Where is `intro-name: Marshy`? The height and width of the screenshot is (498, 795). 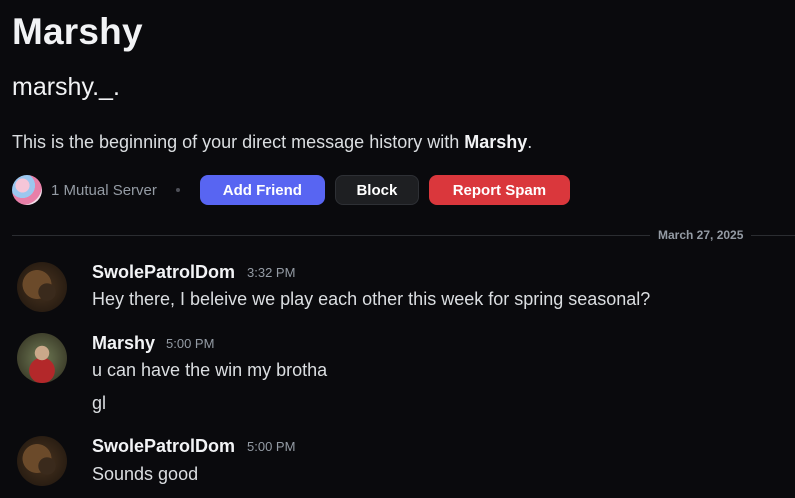
intro-name: Marshy is located at coordinates (496, 142).